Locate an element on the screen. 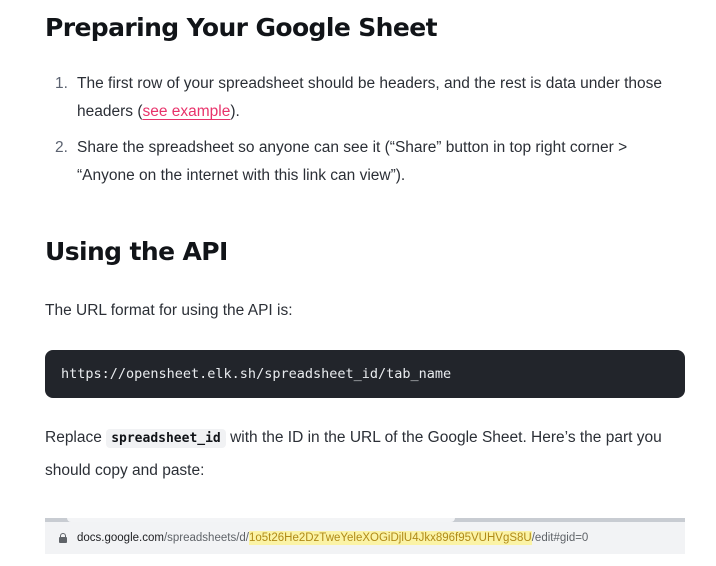 This screenshot has height=566, width=716. inline-code-spreadsheet-id: spreadsheet_id is located at coordinates (166, 438).